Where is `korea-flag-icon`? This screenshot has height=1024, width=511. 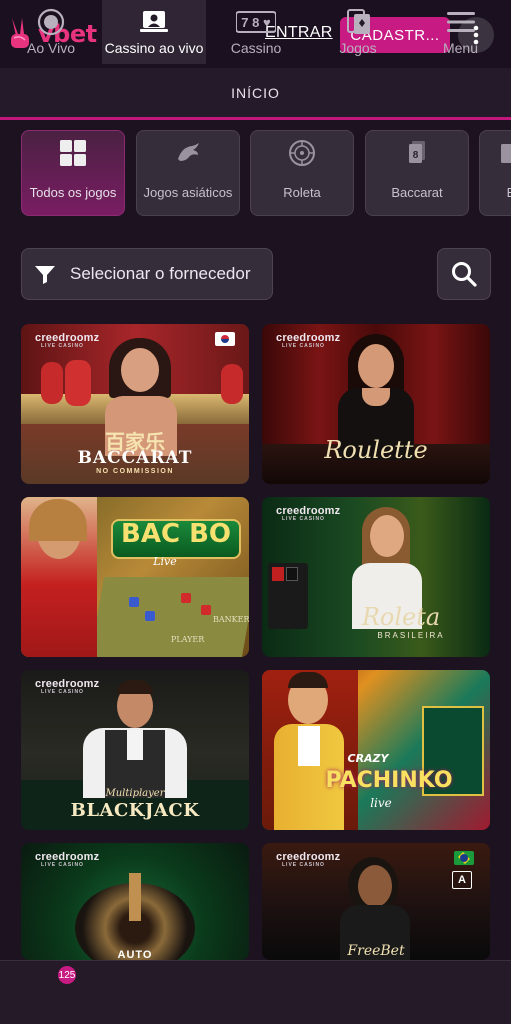 korea-flag-icon is located at coordinates (225, 339).